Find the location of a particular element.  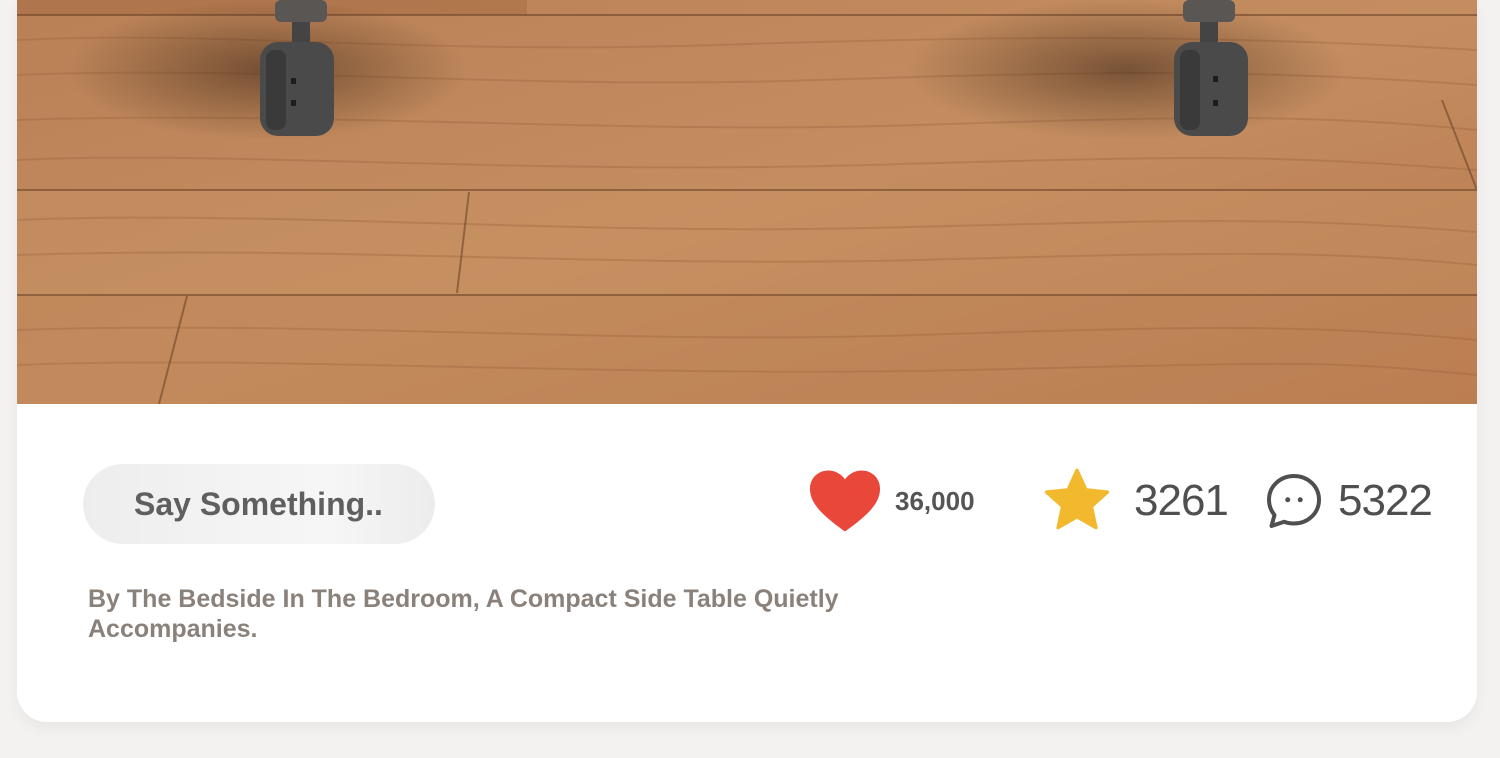

comment-count: 5322 is located at coordinates (1385, 500).